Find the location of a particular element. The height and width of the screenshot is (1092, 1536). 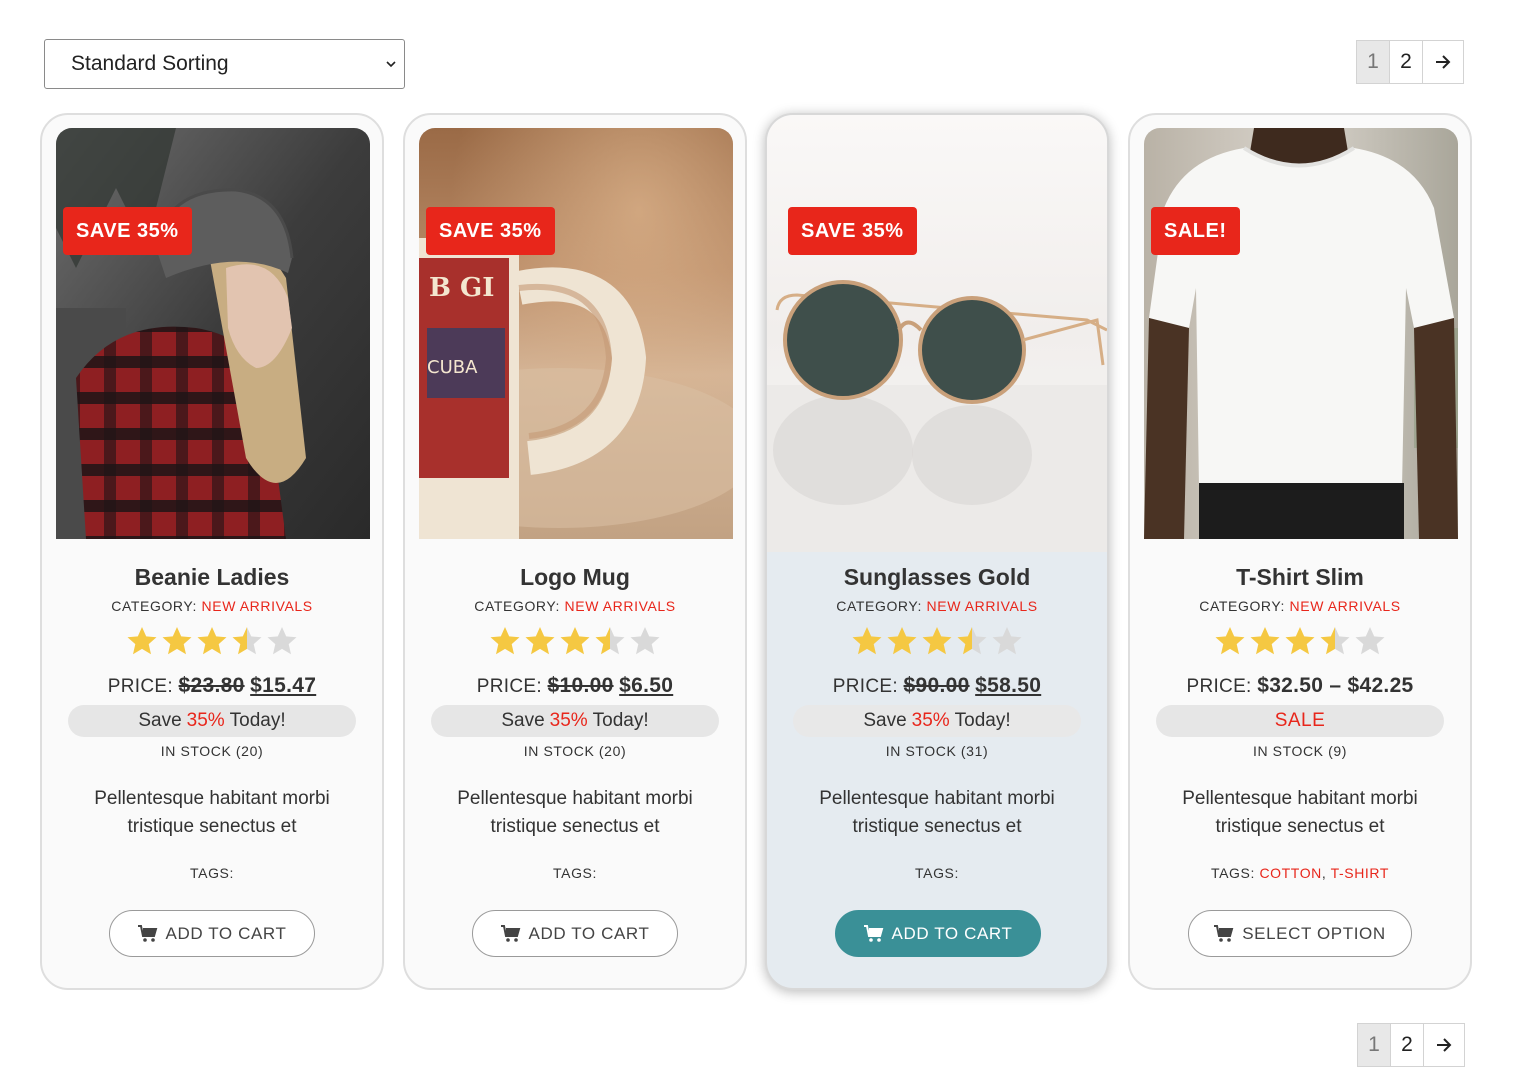

price-range: $32.50 – $42.25 is located at coordinates (1335, 685).